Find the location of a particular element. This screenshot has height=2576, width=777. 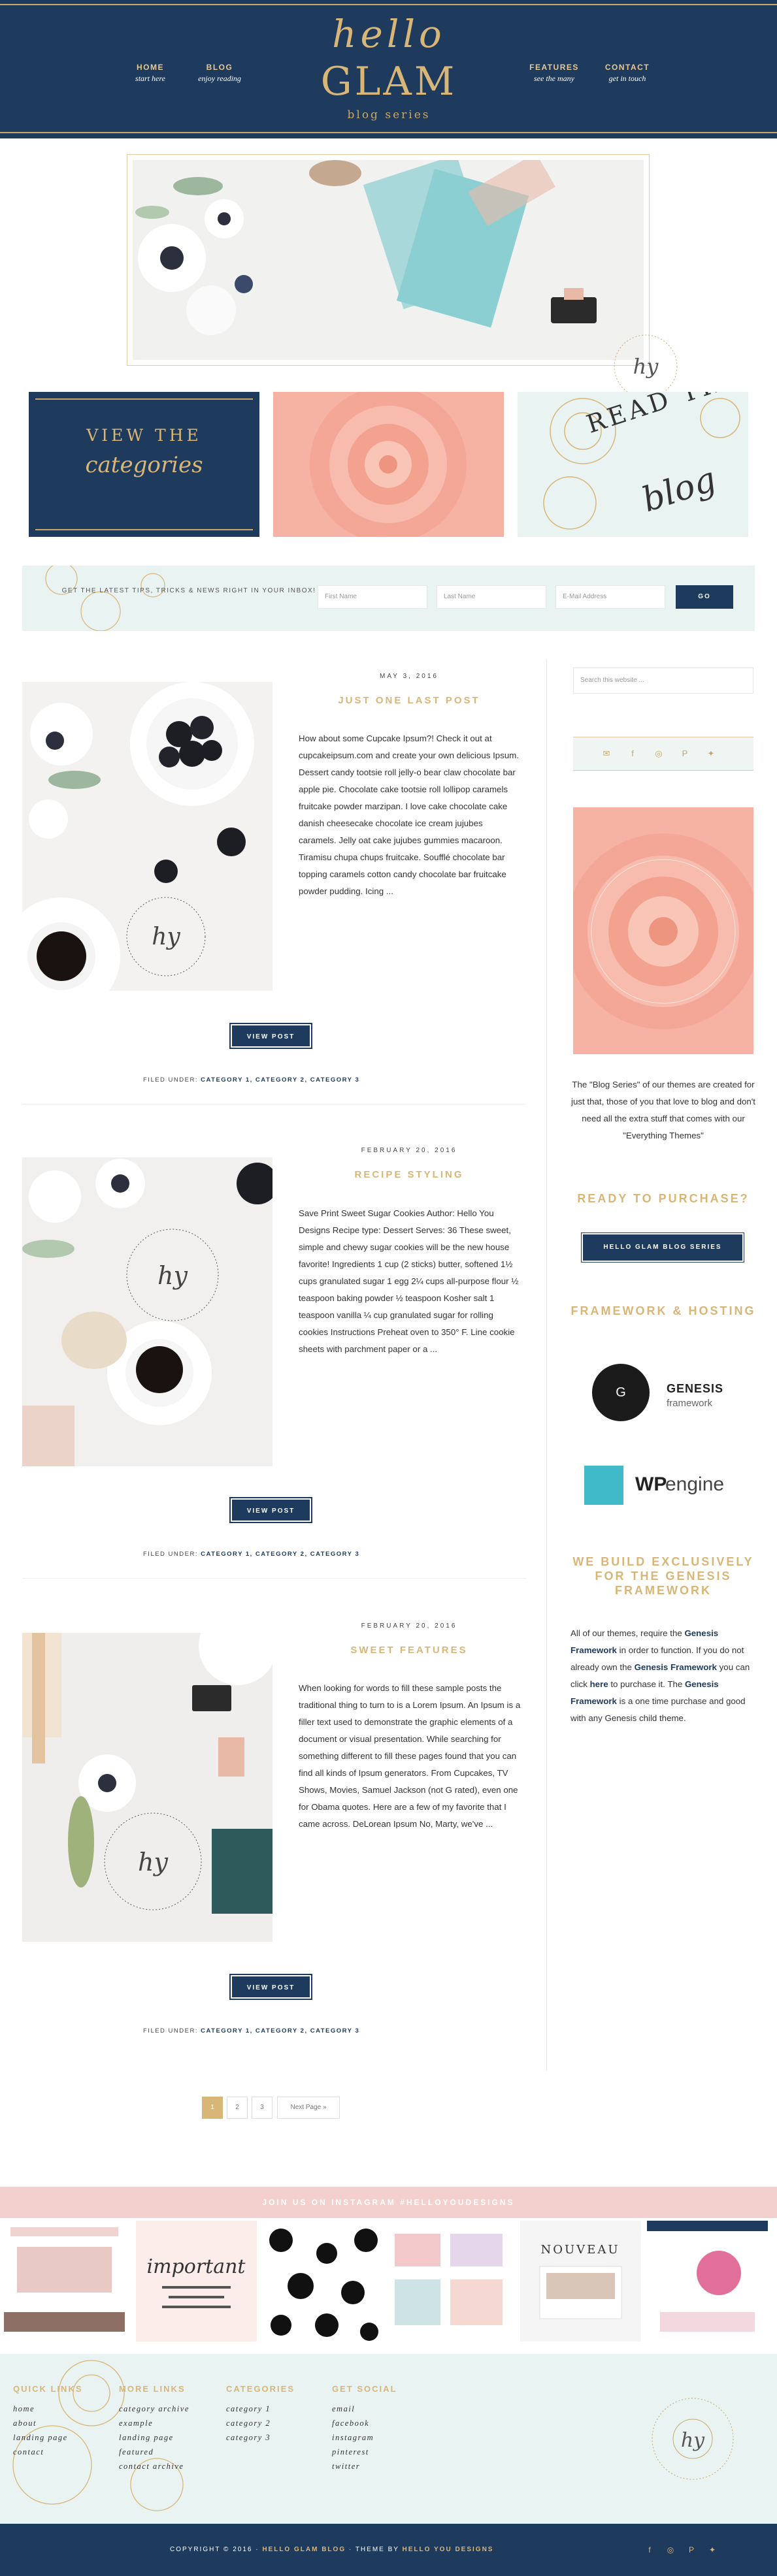

twitter-icon: ✦ is located at coordinates (711, 754).